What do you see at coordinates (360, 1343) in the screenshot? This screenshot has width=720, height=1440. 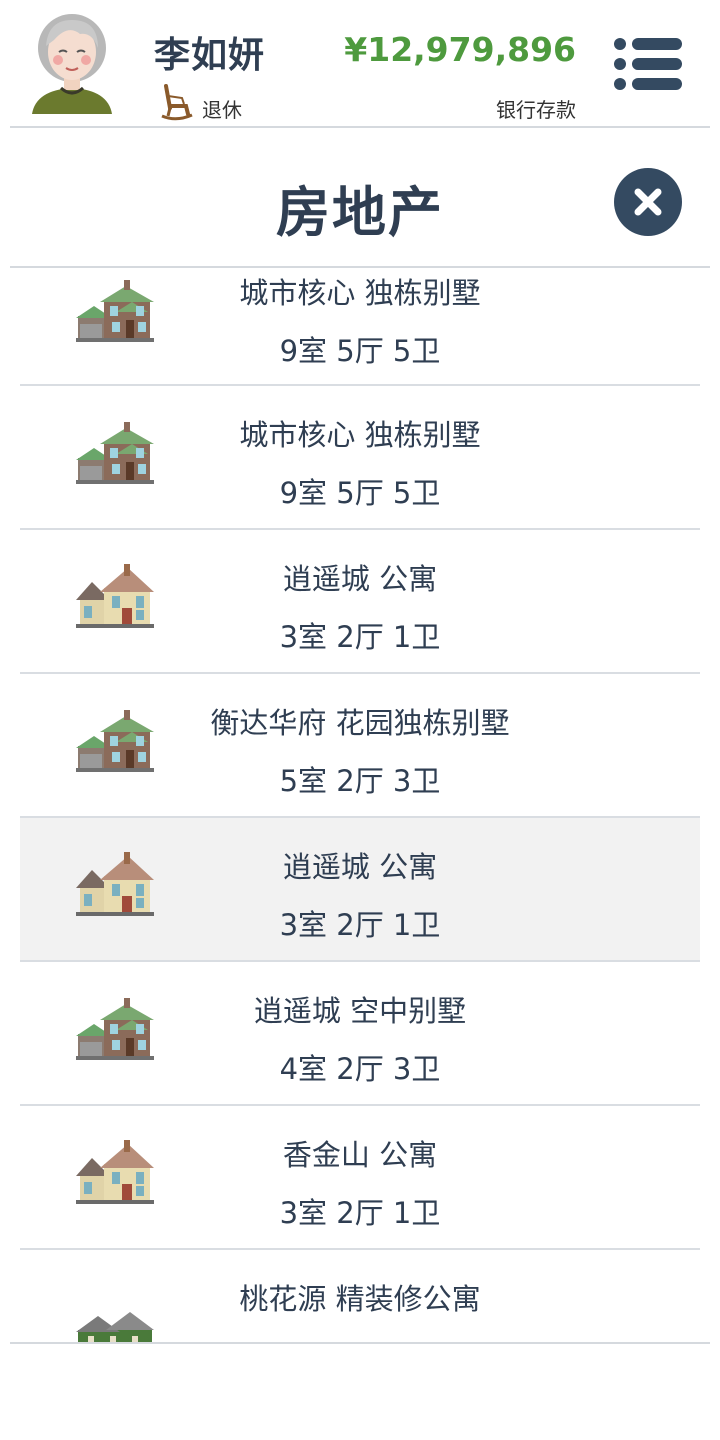 I see `list-bottom-divider` at bounding box center [360, 1343].